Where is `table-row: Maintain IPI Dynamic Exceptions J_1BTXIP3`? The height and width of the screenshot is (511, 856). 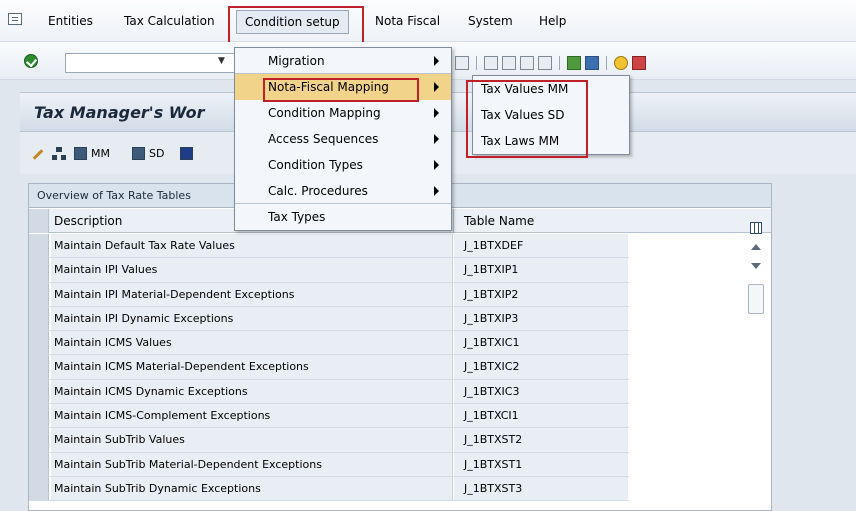 table-row: Maintain IPI Dynamic Exceptions J_1BTXIP3 is located at coordinates (329, 319).